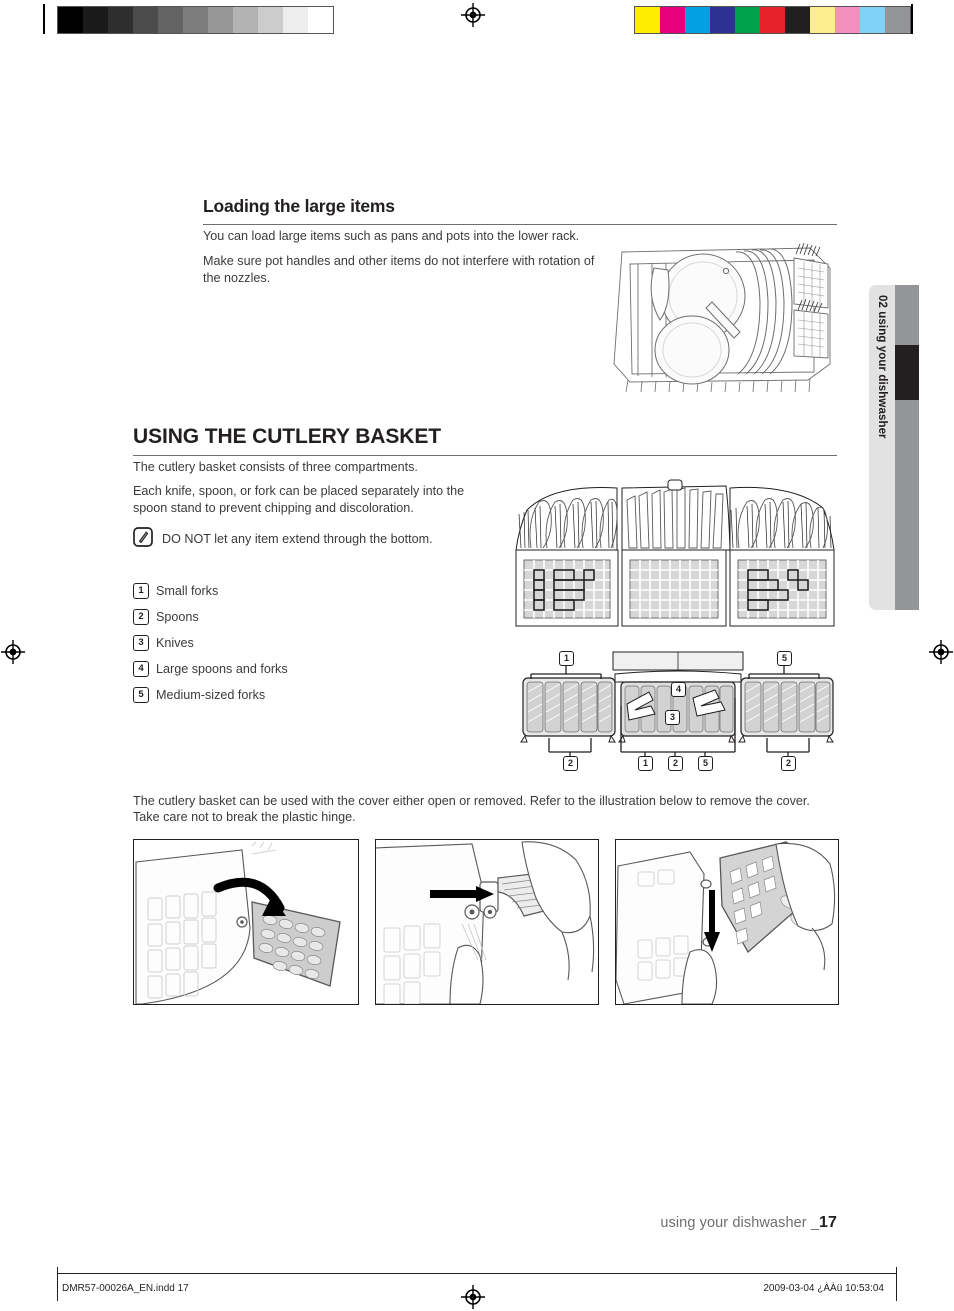 Image resolution: width=954 pixels, height=1311 pixels. What do you see at coordinates (211, 695) in the screenshot?
I see `legend-label: Medium-sized forks` at bounding box center [211, 695].